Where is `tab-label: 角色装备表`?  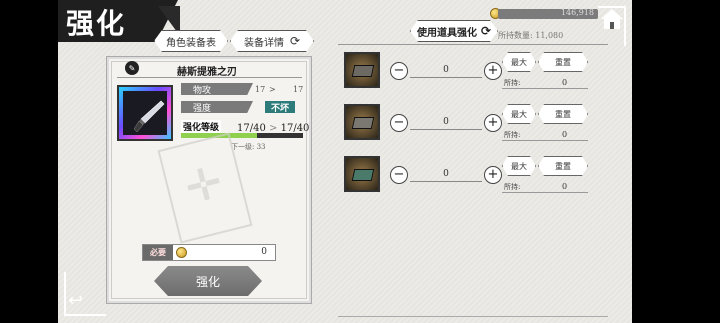 tab-label: 角色装备表 is located at coordinates (191, 43).